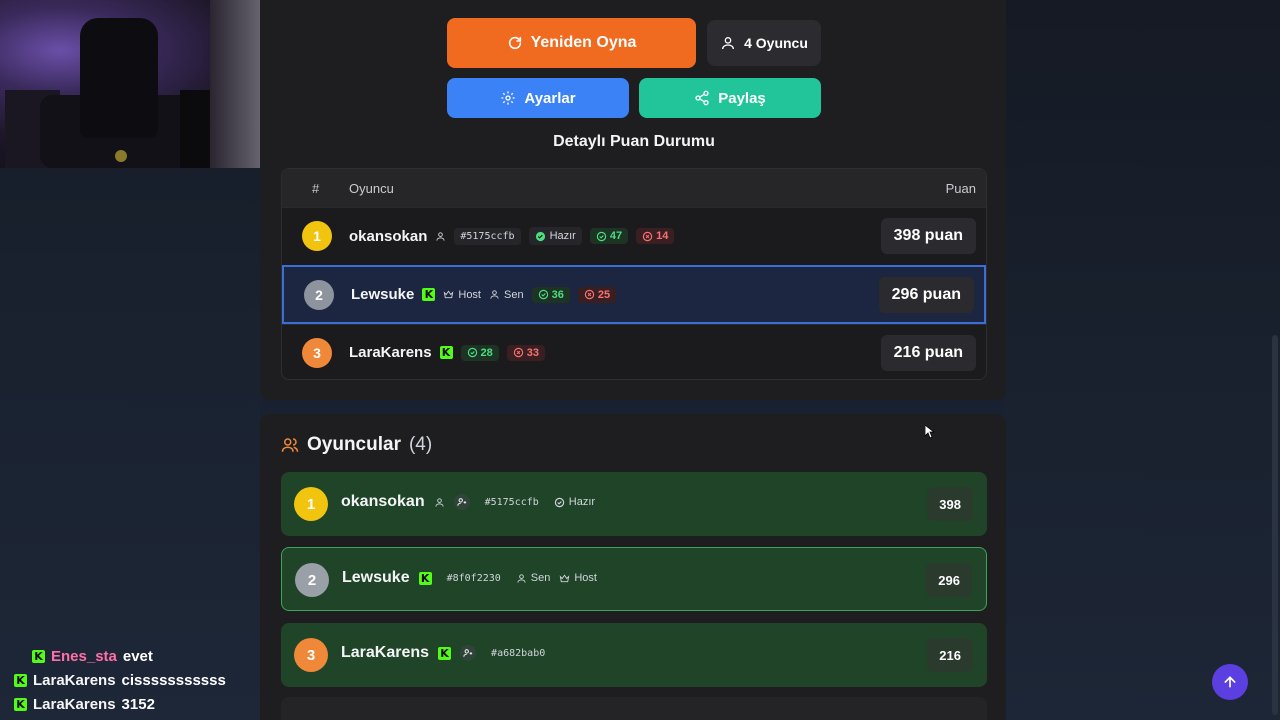 This screenshot has width=1280, height=720. I want to click on chat-text: evet, so click(137, 656).